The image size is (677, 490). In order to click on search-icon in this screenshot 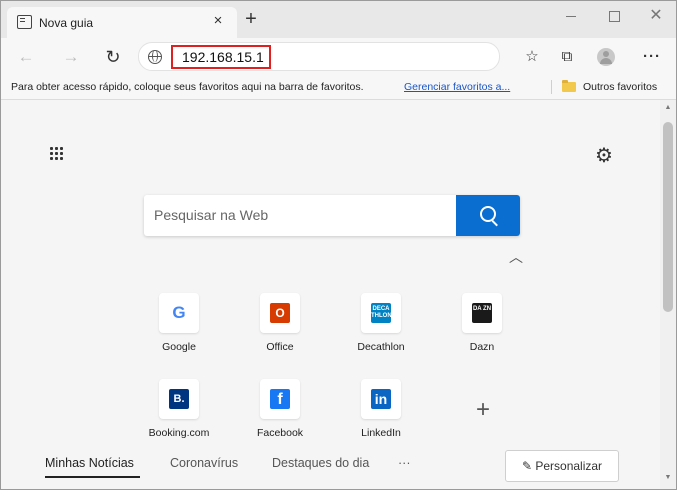, I will do `click(488, 214)`.